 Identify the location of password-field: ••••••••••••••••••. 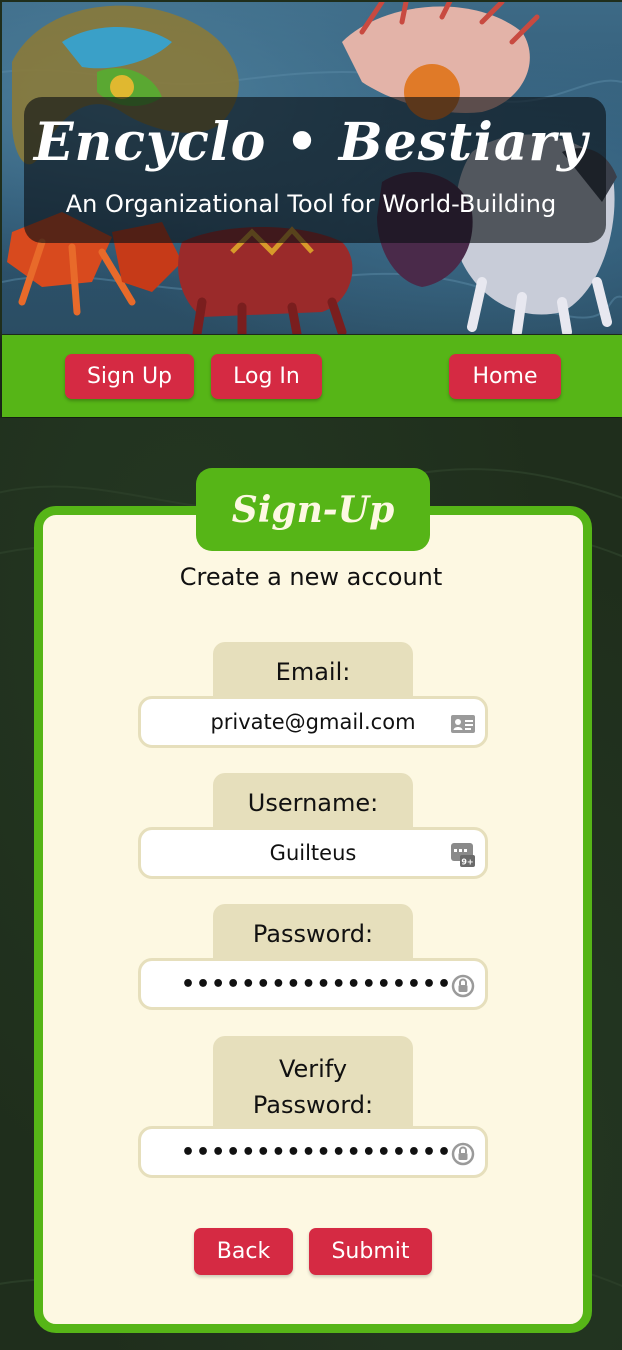
(313, 984).